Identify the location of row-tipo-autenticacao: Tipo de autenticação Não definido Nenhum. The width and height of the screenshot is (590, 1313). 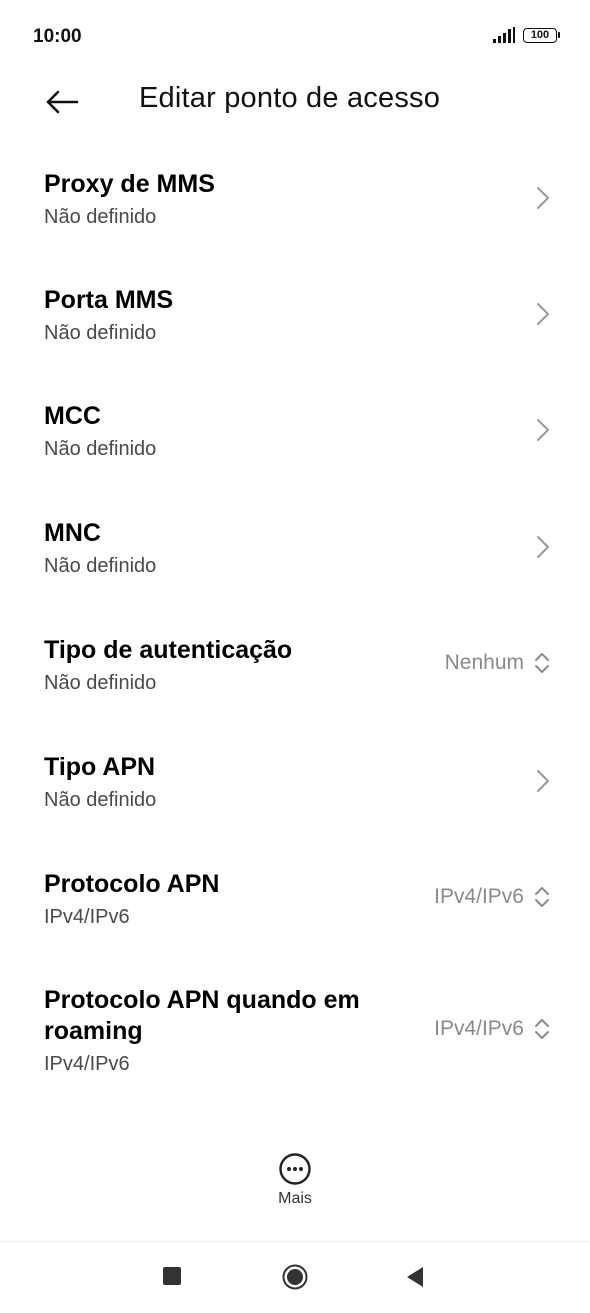
(295, 664).